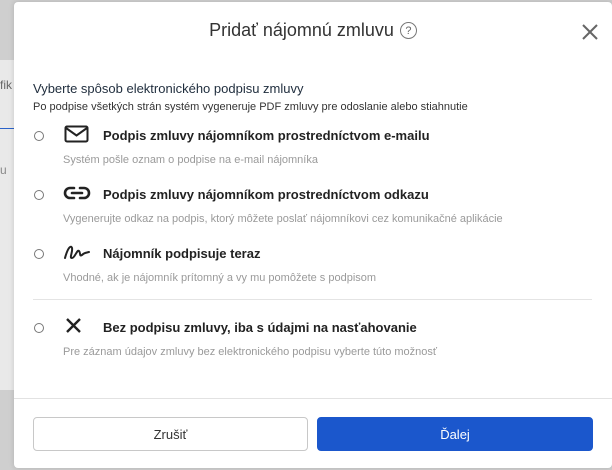  Describe the element at coordinates (455, 434) in the screenshot. I see `next-button: Ďalej` at that location.